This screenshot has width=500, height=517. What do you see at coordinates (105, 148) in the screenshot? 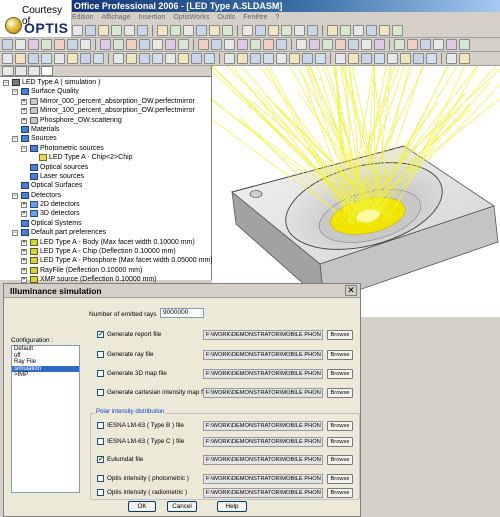
I see `tree-item: − Photometric sources` at bounding box center [105, 148].